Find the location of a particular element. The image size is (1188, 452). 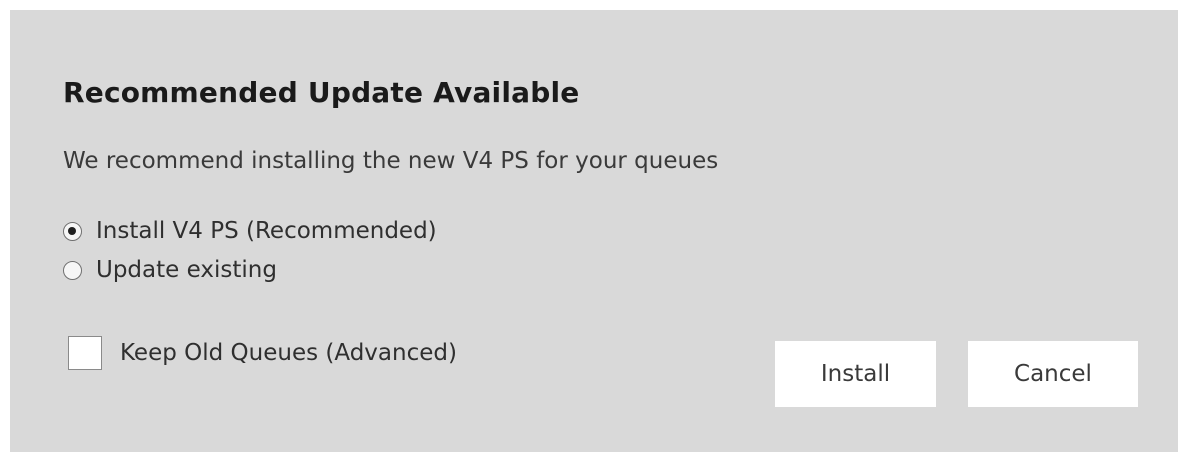

cancel-button: Cancel is located at coordinates (1053, 374).